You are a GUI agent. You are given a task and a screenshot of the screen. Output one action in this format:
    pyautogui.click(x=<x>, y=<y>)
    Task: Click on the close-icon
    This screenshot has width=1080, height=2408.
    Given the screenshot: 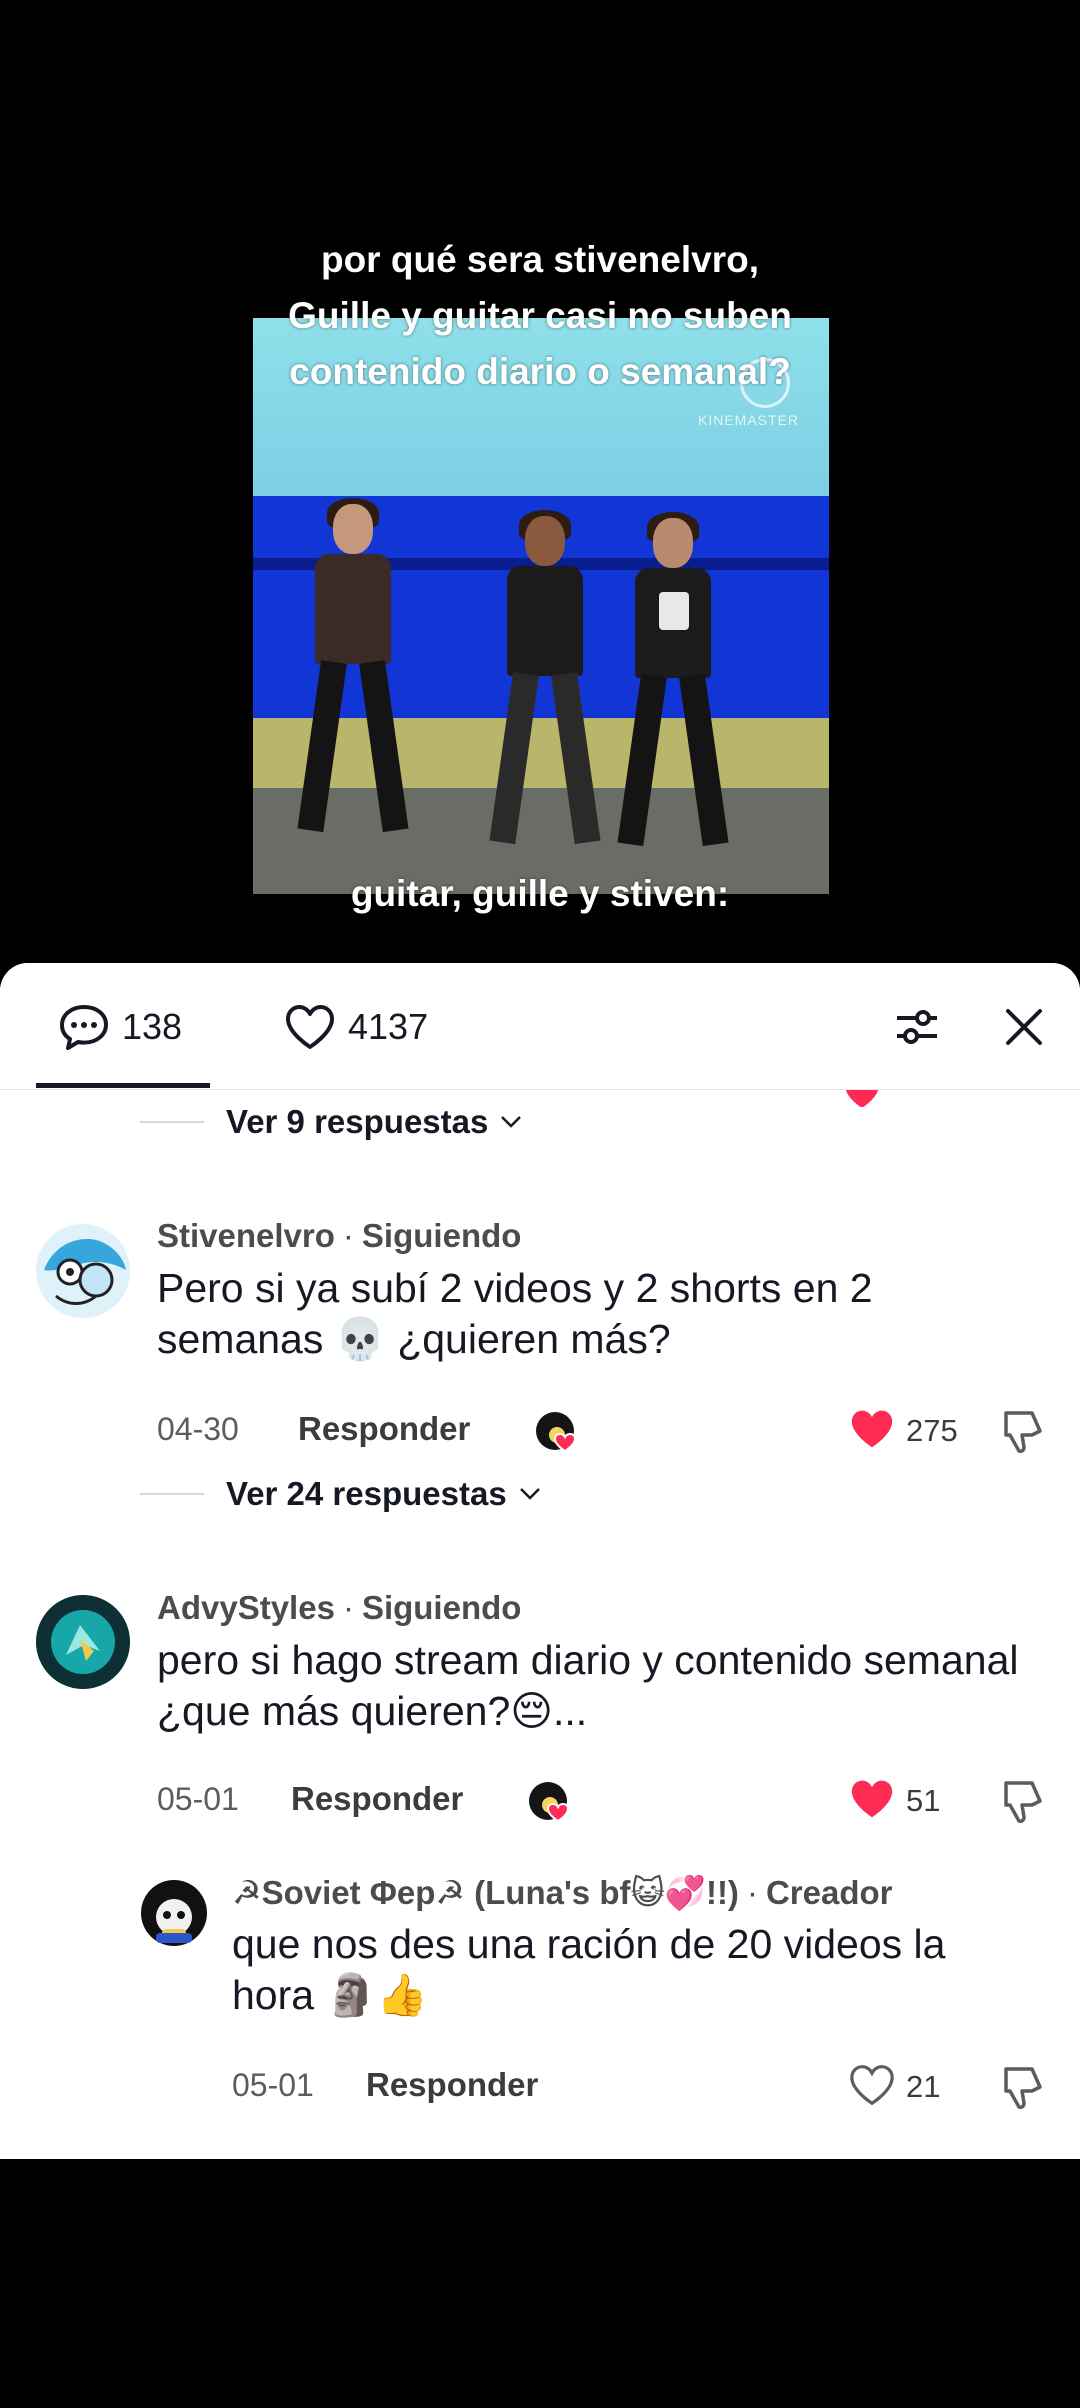 What is the action you would take?
    pyautogui.click(x=1024, y=1027)
    